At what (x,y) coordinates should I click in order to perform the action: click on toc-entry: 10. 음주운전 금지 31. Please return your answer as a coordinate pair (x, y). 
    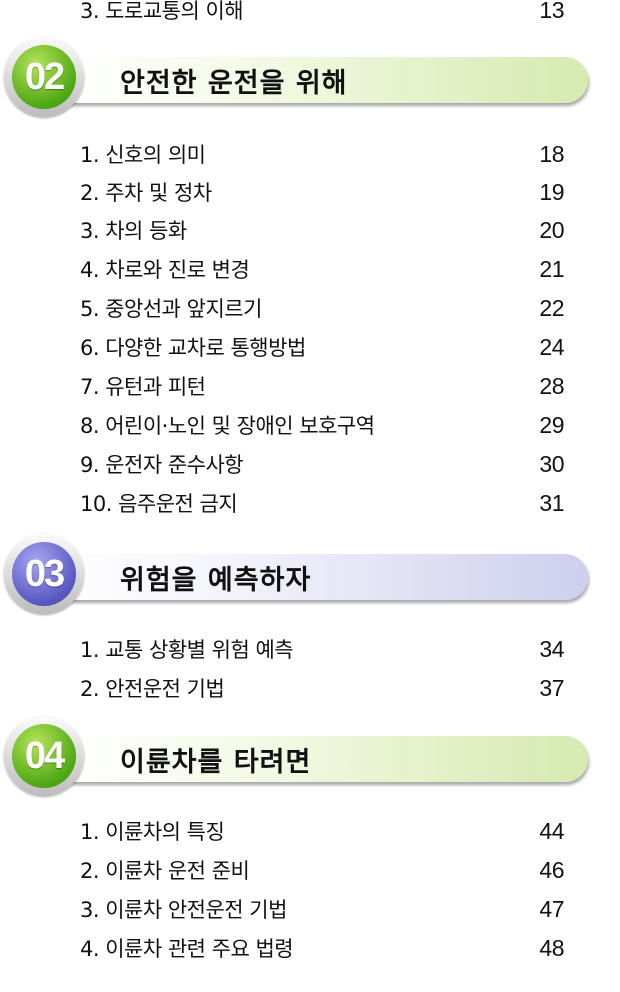
    Looking at the image, I should click on (322, 503).